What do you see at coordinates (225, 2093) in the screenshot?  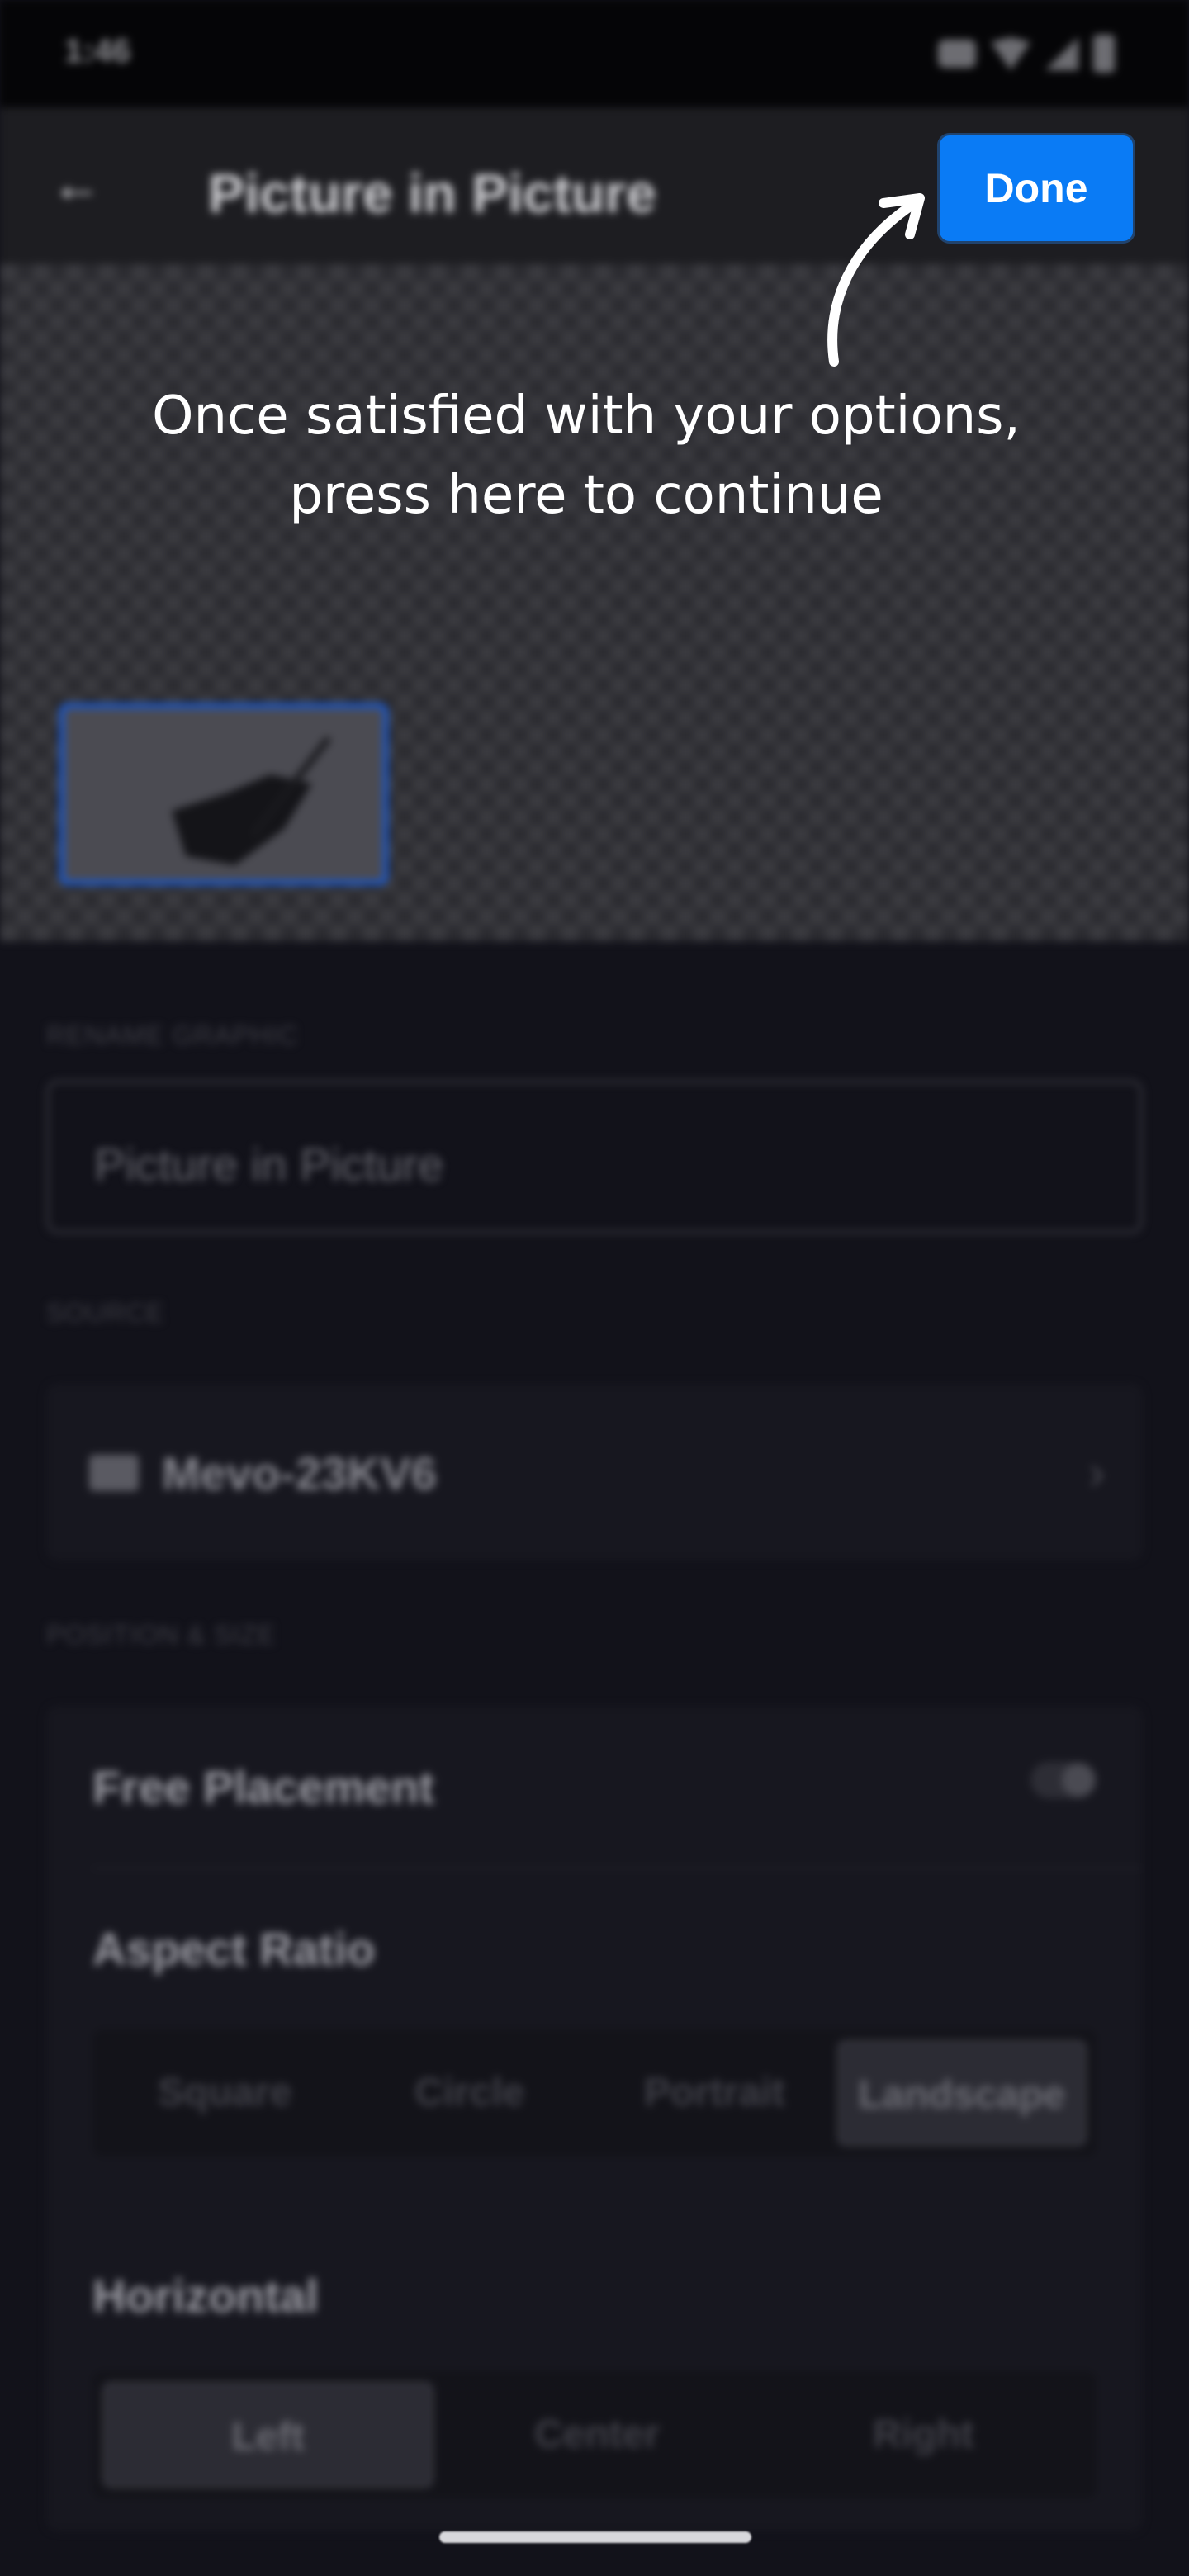 I see `aspect-ratio-option-square: Square` at bounding box center [225, 2093].